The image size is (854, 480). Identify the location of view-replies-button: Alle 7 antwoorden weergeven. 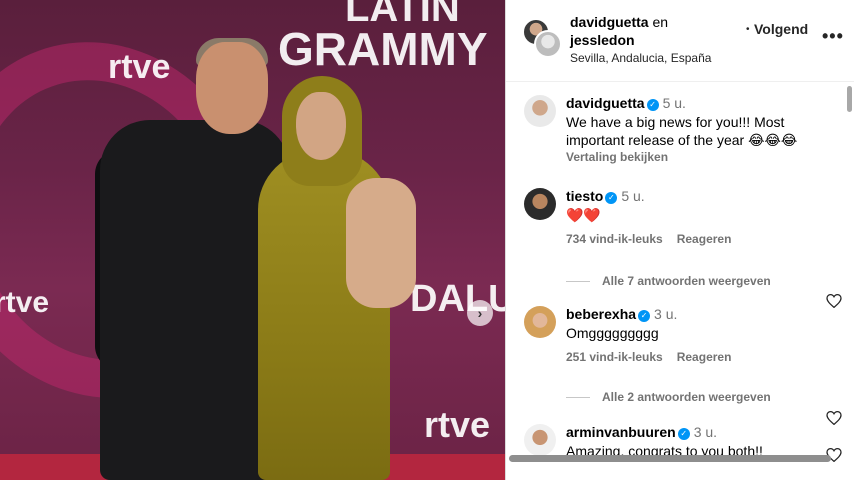
(668, 281).